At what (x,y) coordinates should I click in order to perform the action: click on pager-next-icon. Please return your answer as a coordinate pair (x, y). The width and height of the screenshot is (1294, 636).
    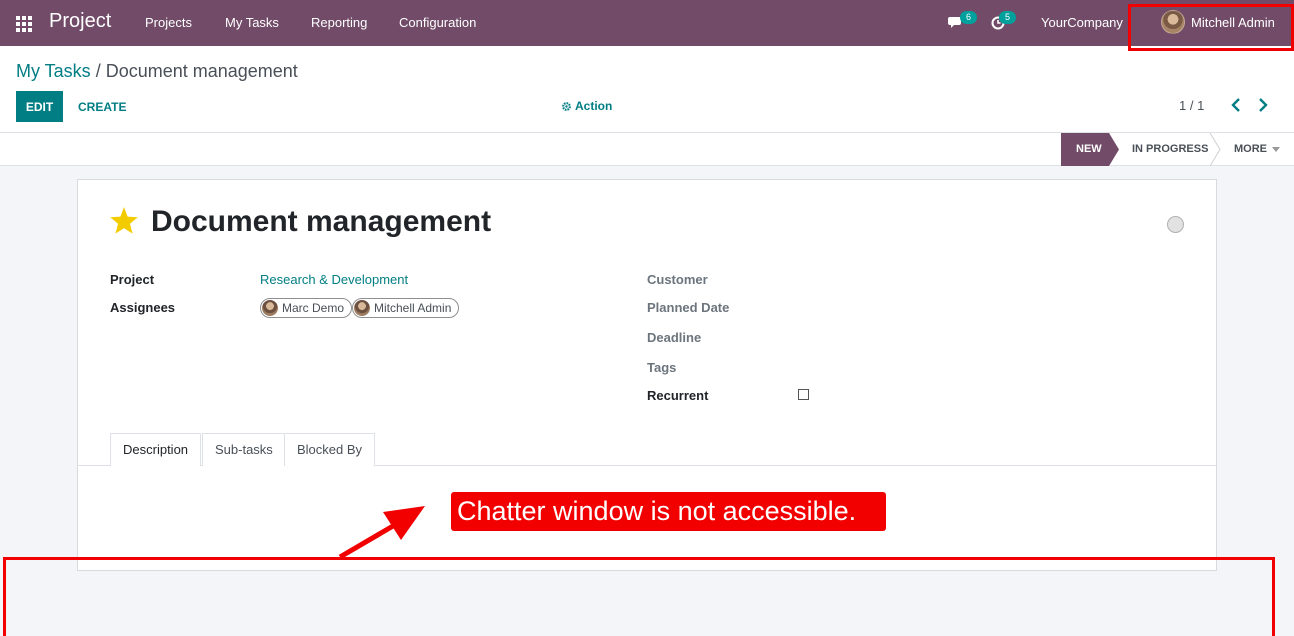
    Looking at the image, I should click on (1263, 105).